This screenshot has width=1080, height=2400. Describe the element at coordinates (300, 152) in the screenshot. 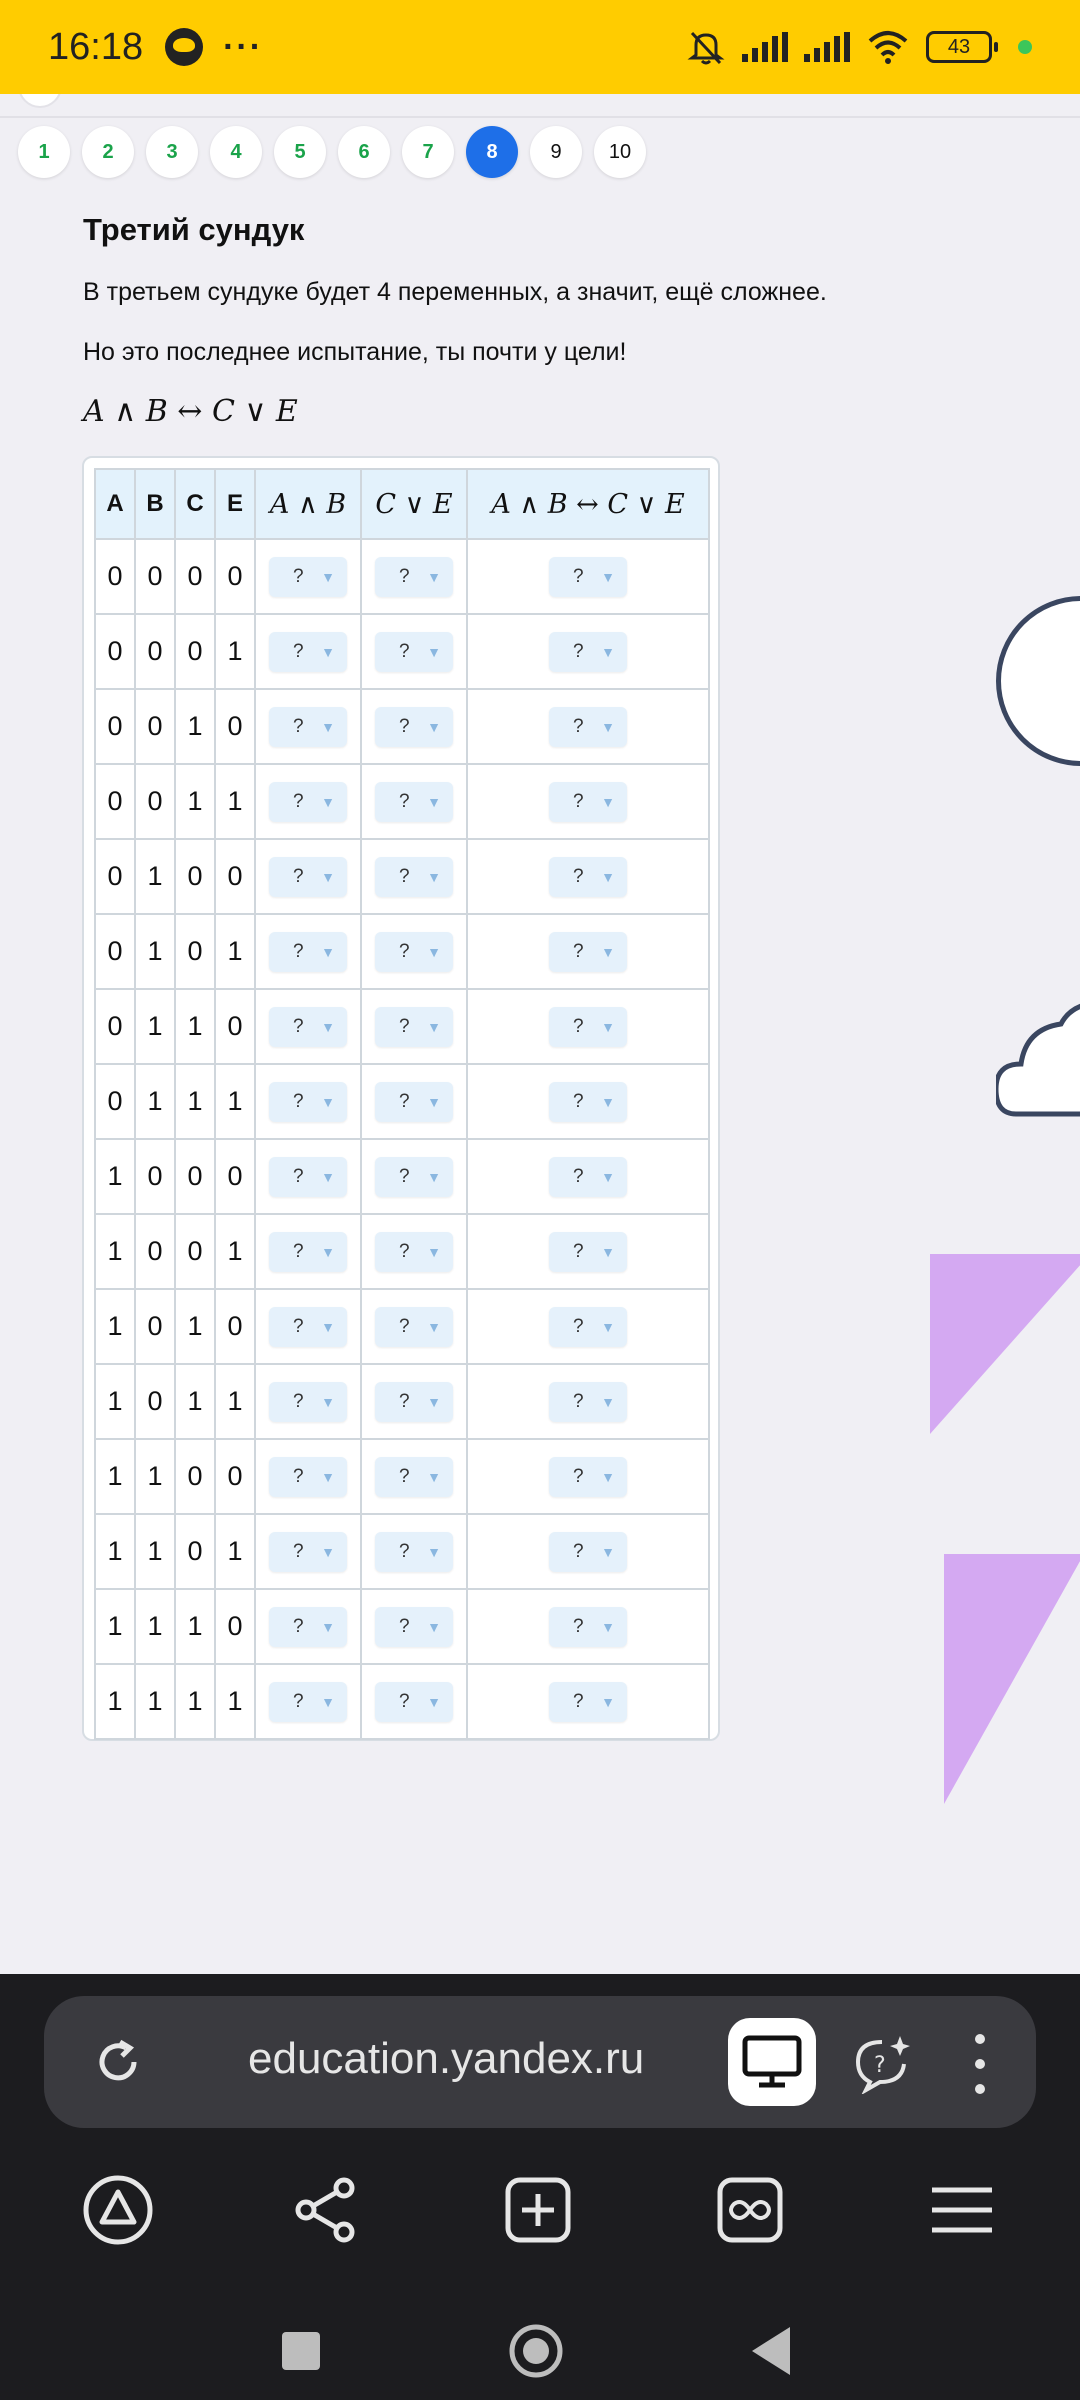

I see `page-link-5: 5` at that location.